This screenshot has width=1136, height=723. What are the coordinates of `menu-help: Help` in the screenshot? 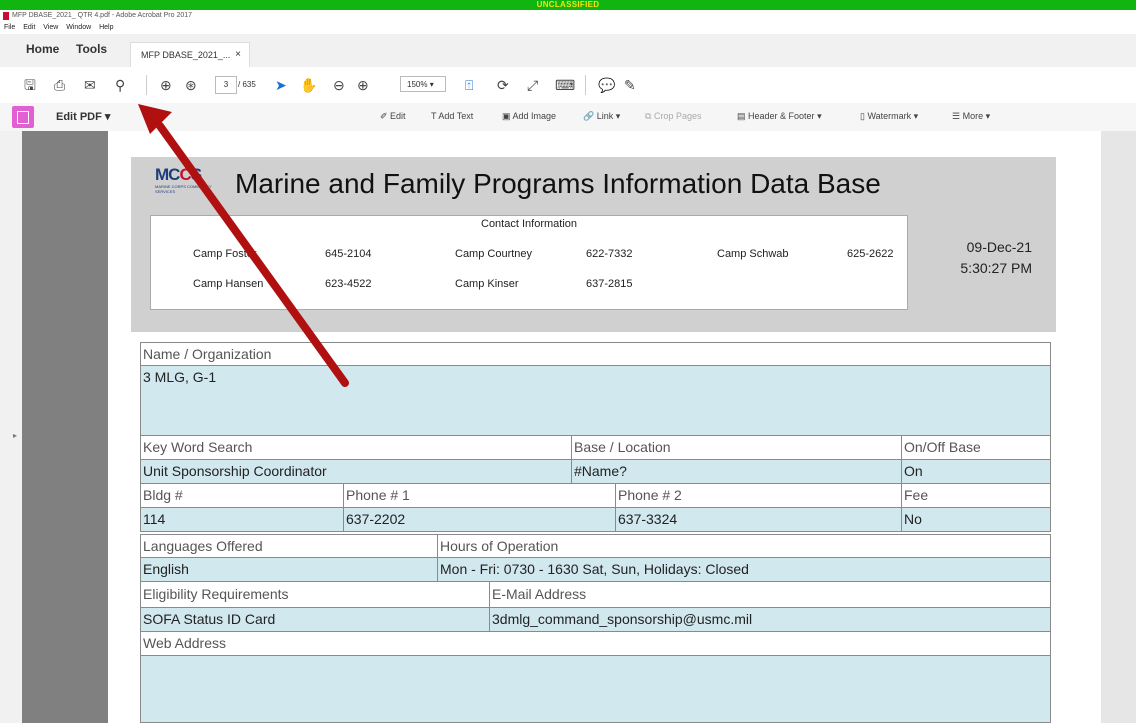 It's located at (106, 27).